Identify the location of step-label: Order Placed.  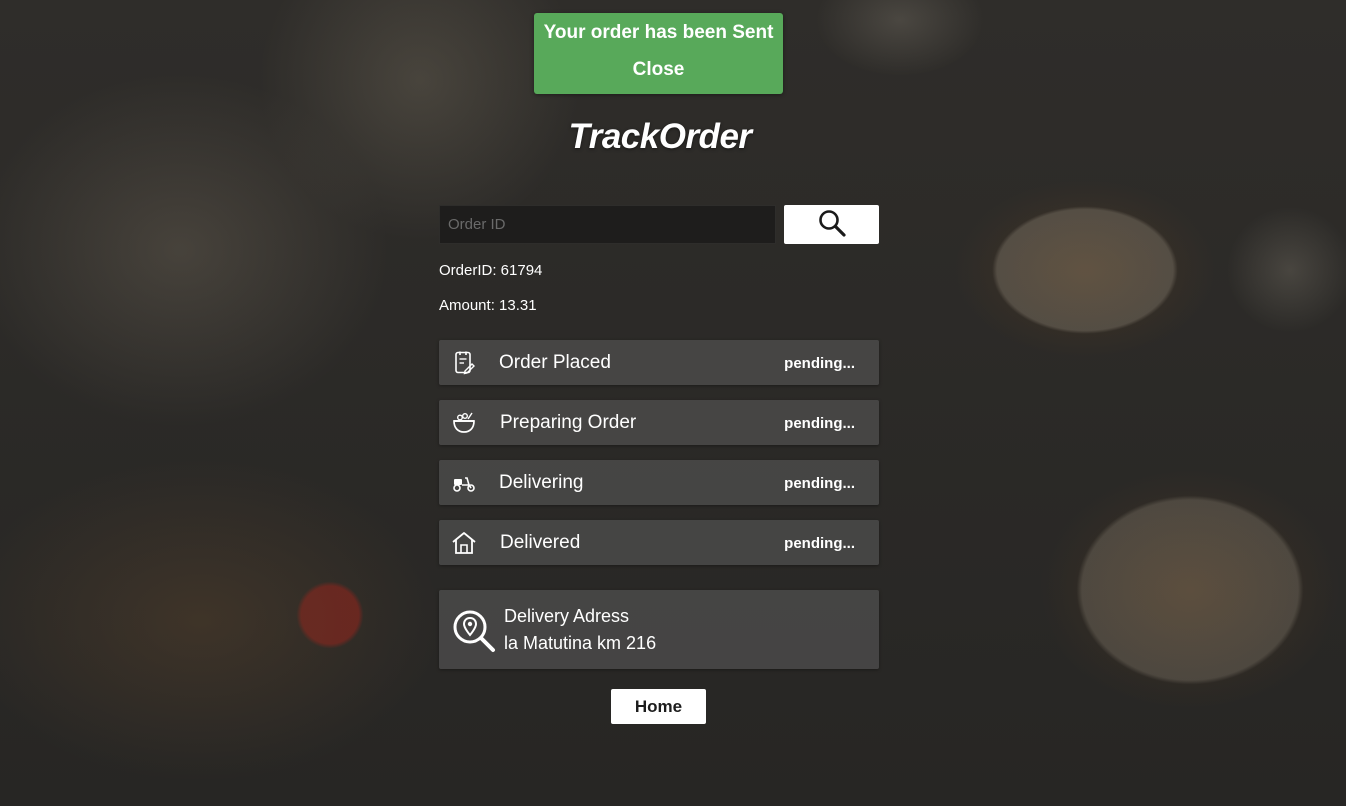
(555, 362).